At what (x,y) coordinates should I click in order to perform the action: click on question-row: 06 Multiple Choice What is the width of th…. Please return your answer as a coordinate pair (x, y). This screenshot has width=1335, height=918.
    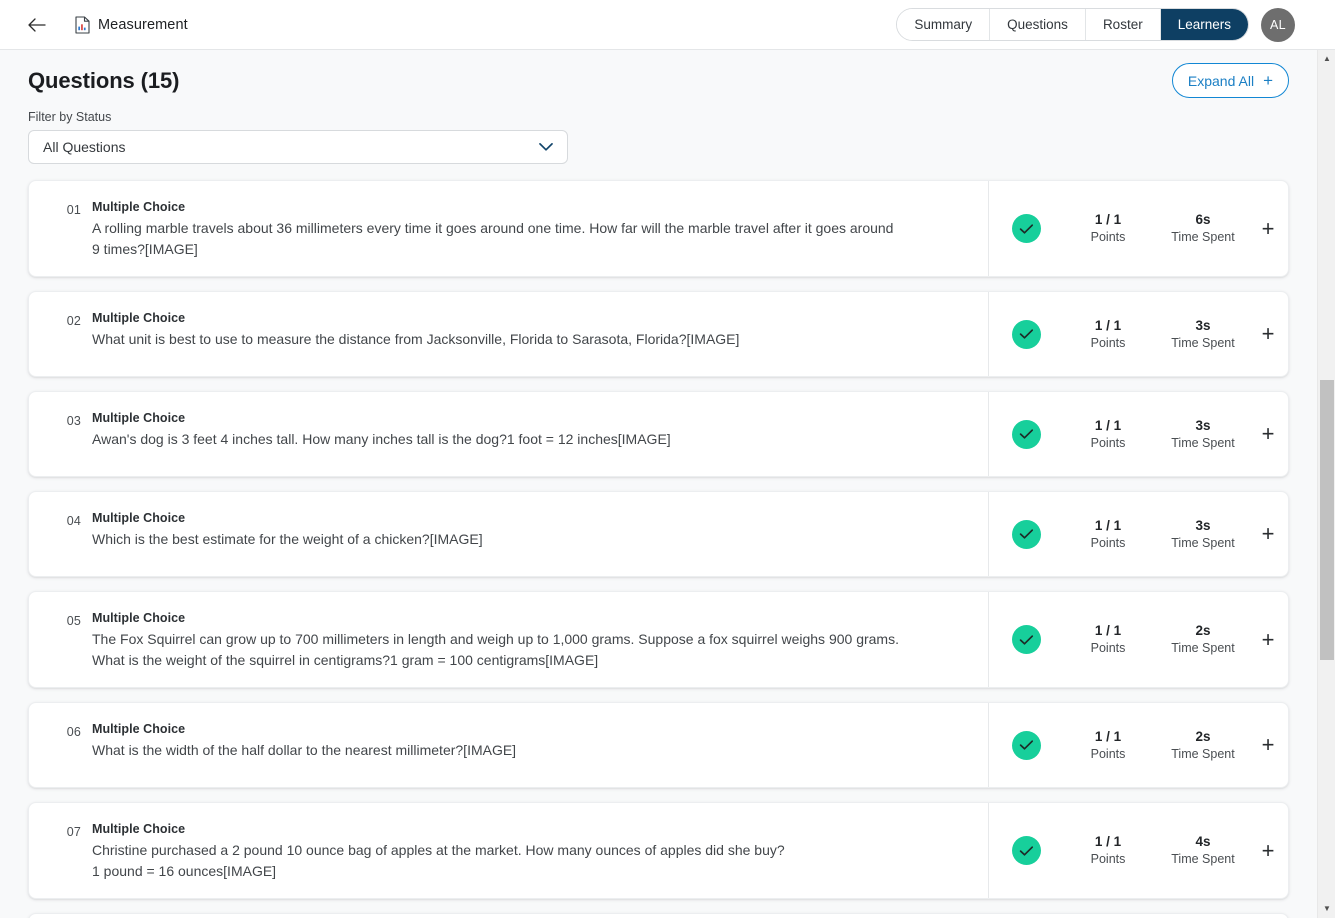
    Looking at the image, I should click on (658, 745).